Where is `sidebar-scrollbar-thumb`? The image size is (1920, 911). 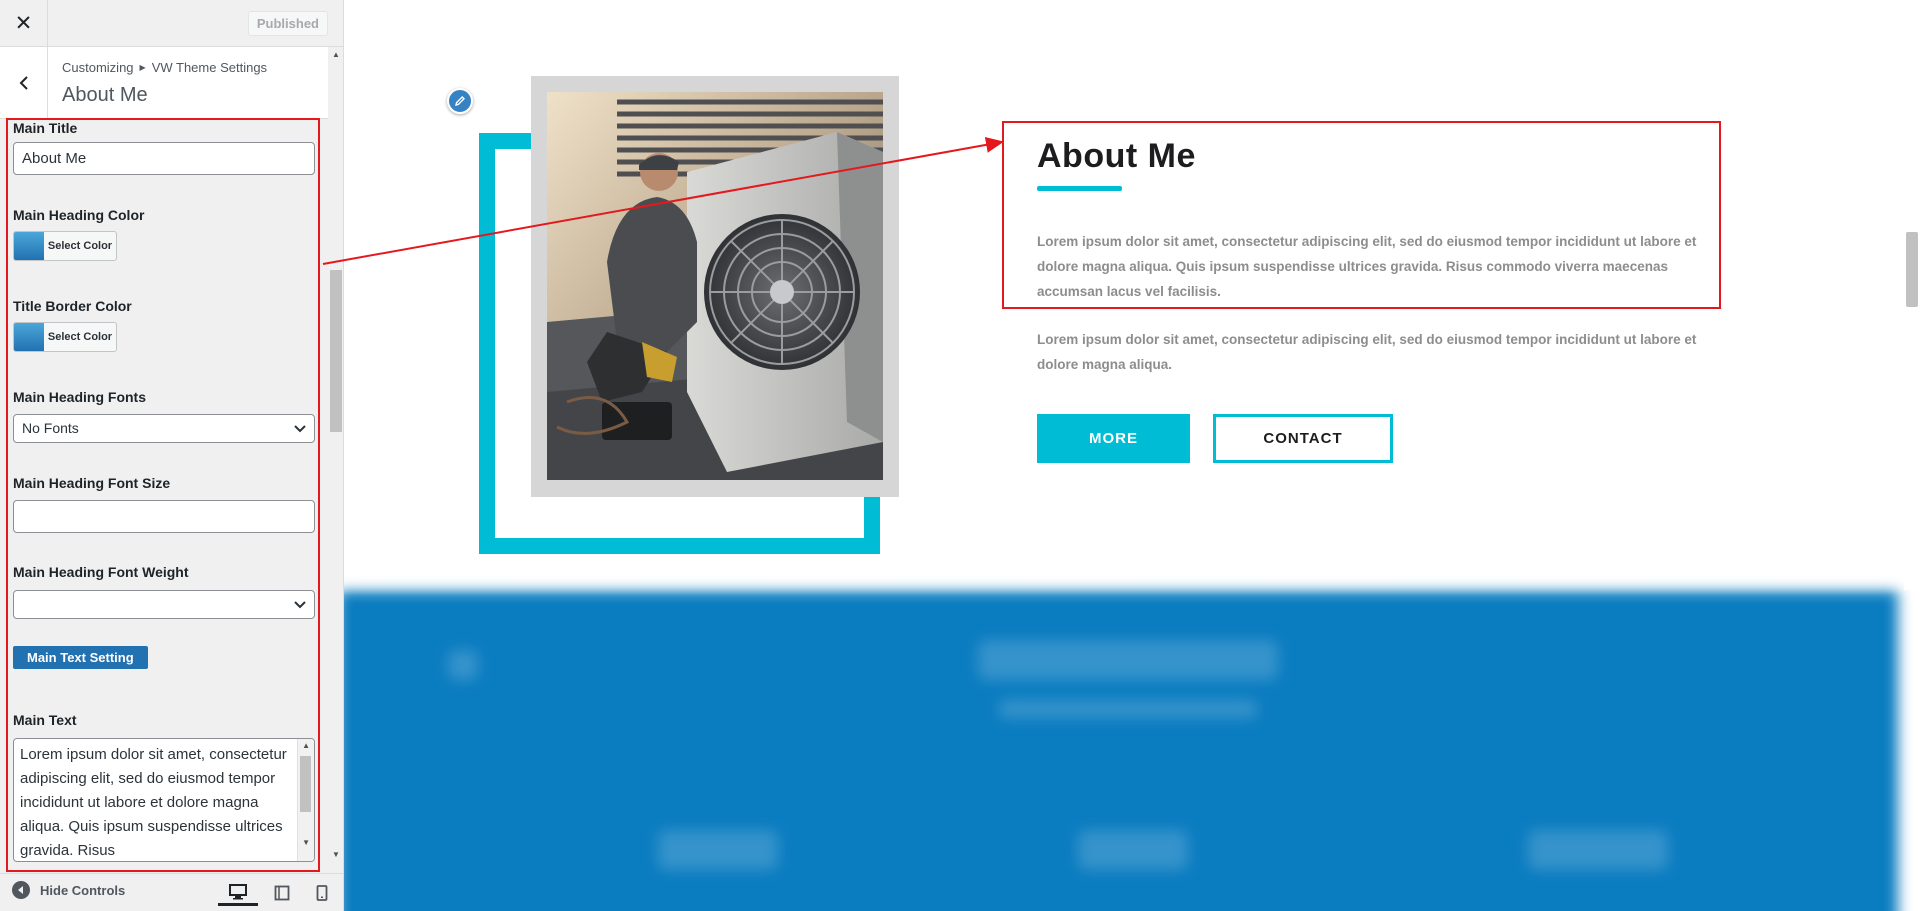
sidebar-scrollbar-thumb is located at coordinates (336, 351).